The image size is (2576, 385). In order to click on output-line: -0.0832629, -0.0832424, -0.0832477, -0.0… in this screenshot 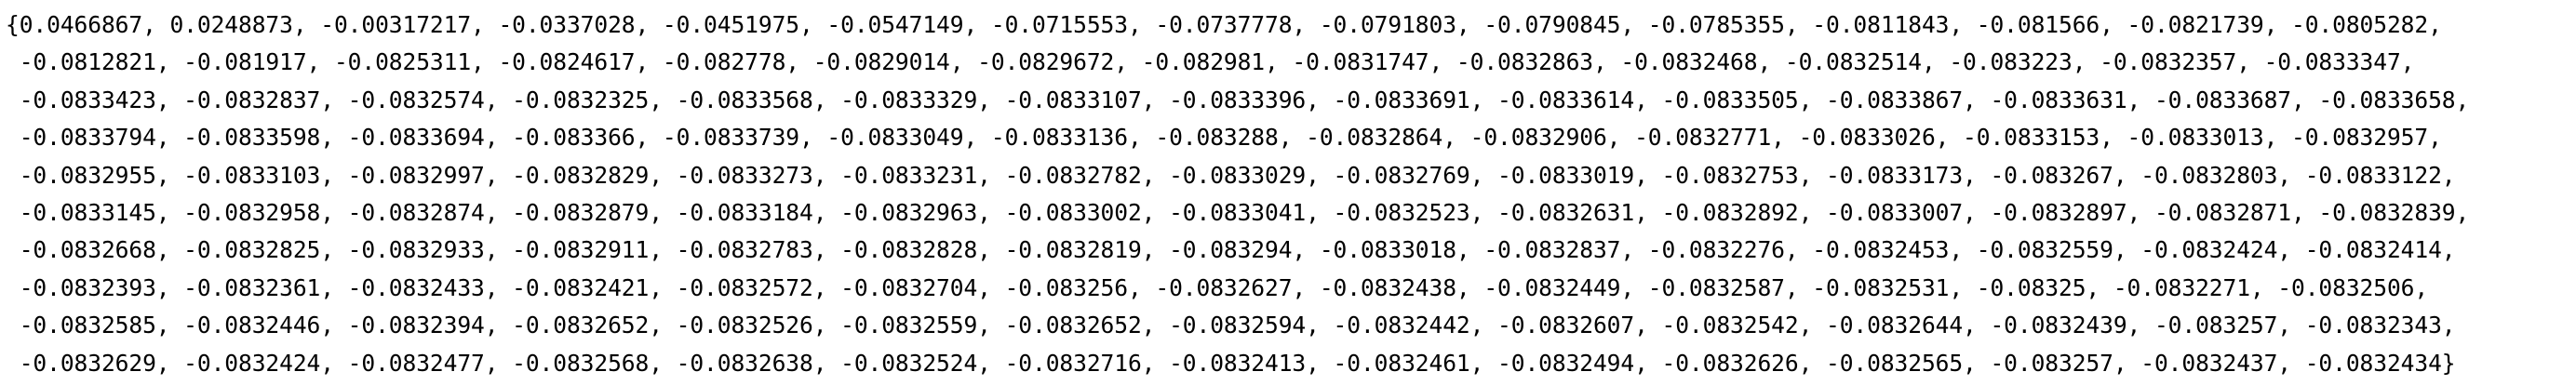, I will do `click(1231, 363)`.